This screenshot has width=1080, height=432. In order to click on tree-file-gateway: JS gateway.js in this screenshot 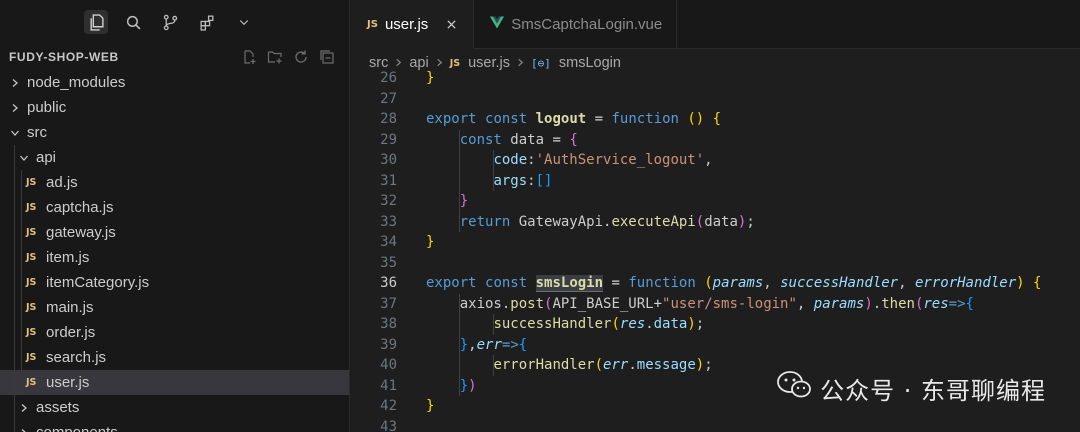, I will do `click(174, 232)`.